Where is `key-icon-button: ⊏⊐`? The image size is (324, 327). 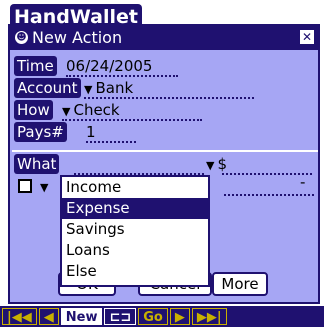 key-icon-button: ⊏⊐ is located at coordinates (120, 316).